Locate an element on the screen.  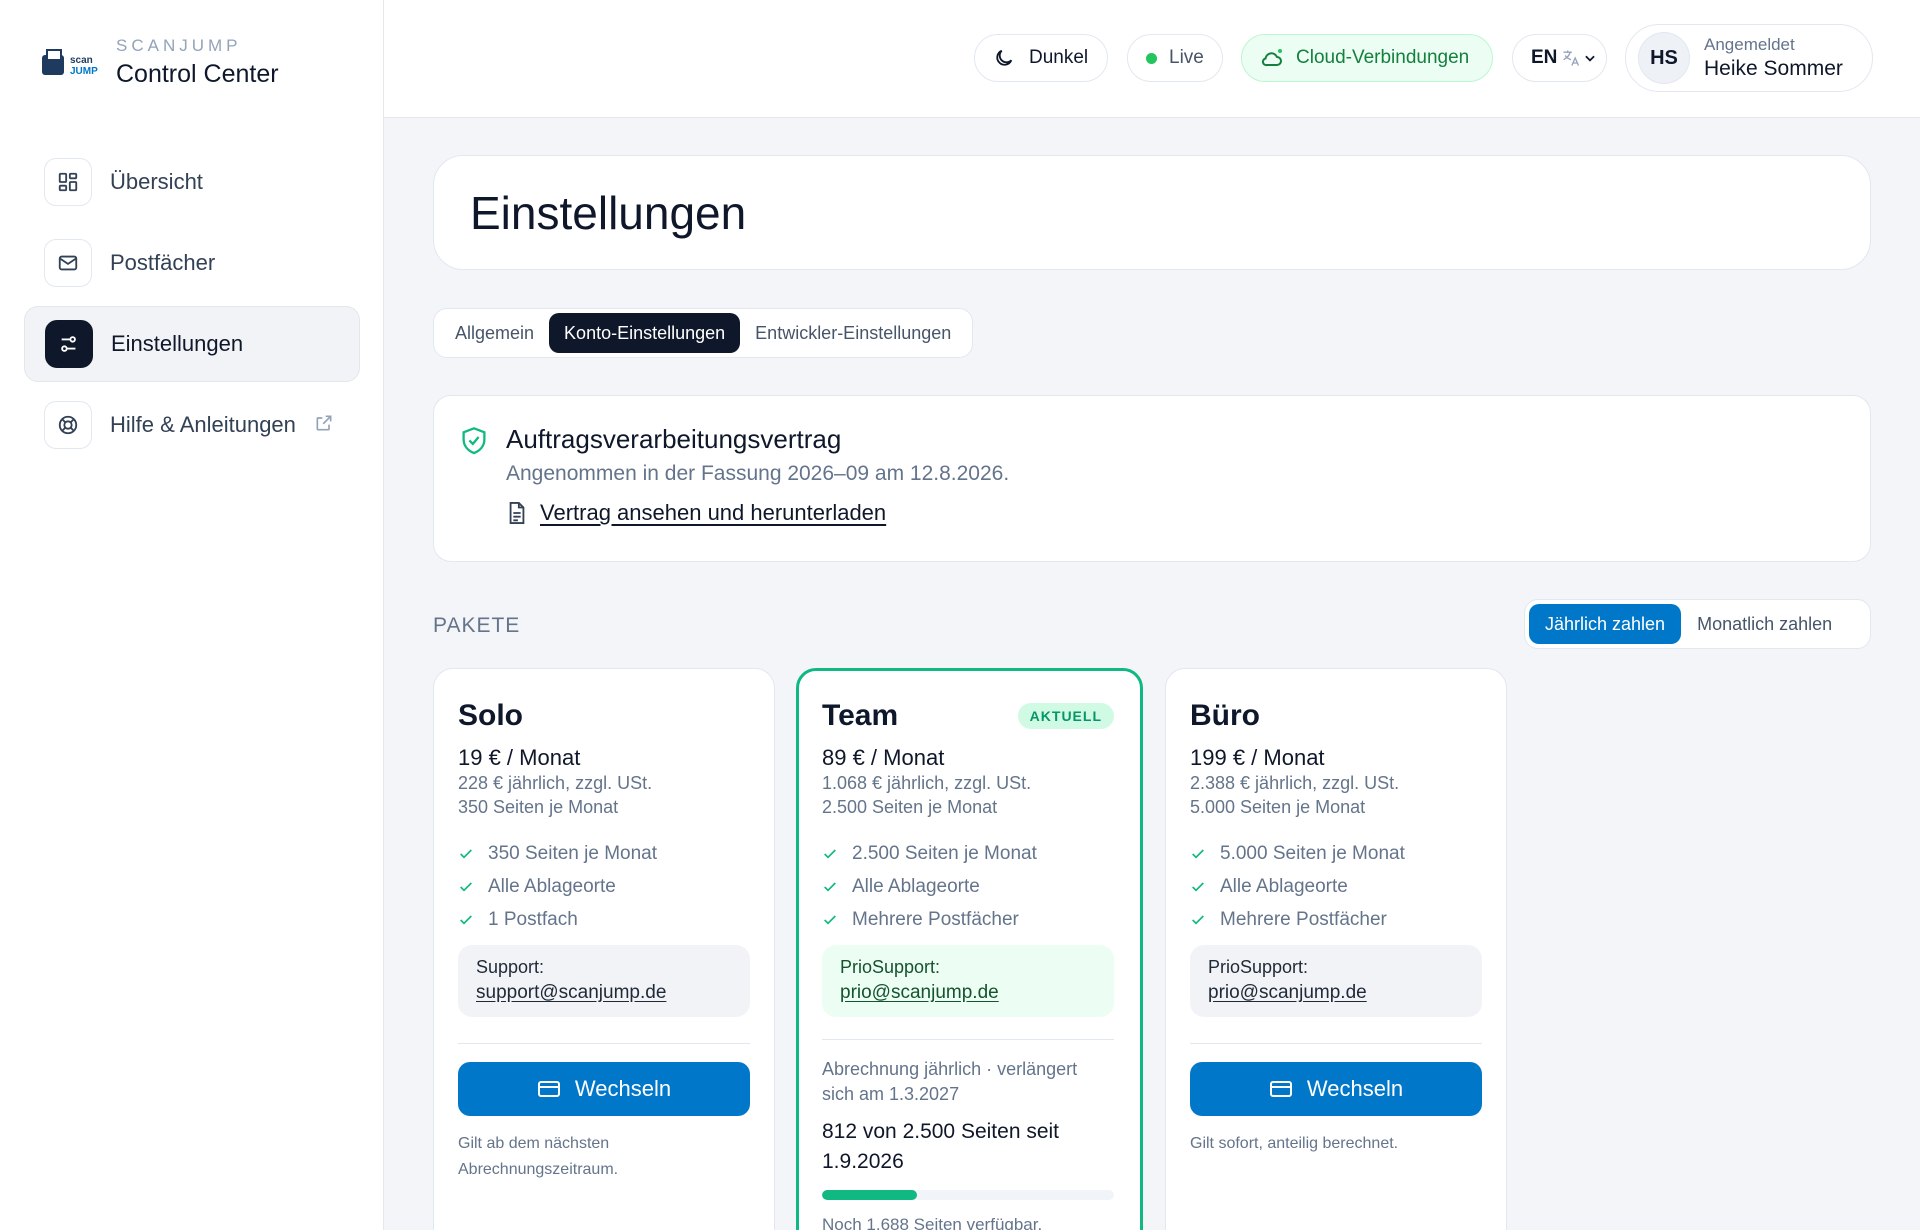
plan-name: Büro is located at coordinates (1225, 715).